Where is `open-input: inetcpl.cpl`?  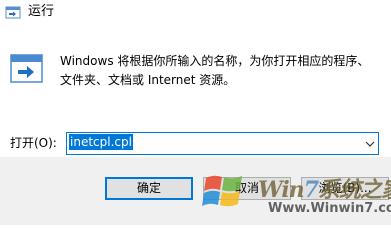
open-input: inetcpl.cpl is located at coordinates (101, 143).